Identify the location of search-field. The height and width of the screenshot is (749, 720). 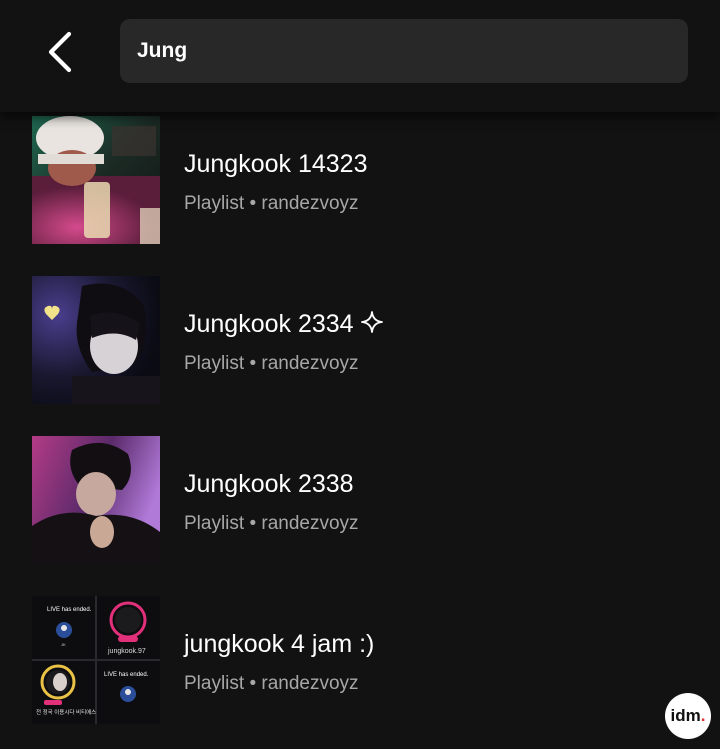
(404, 51).